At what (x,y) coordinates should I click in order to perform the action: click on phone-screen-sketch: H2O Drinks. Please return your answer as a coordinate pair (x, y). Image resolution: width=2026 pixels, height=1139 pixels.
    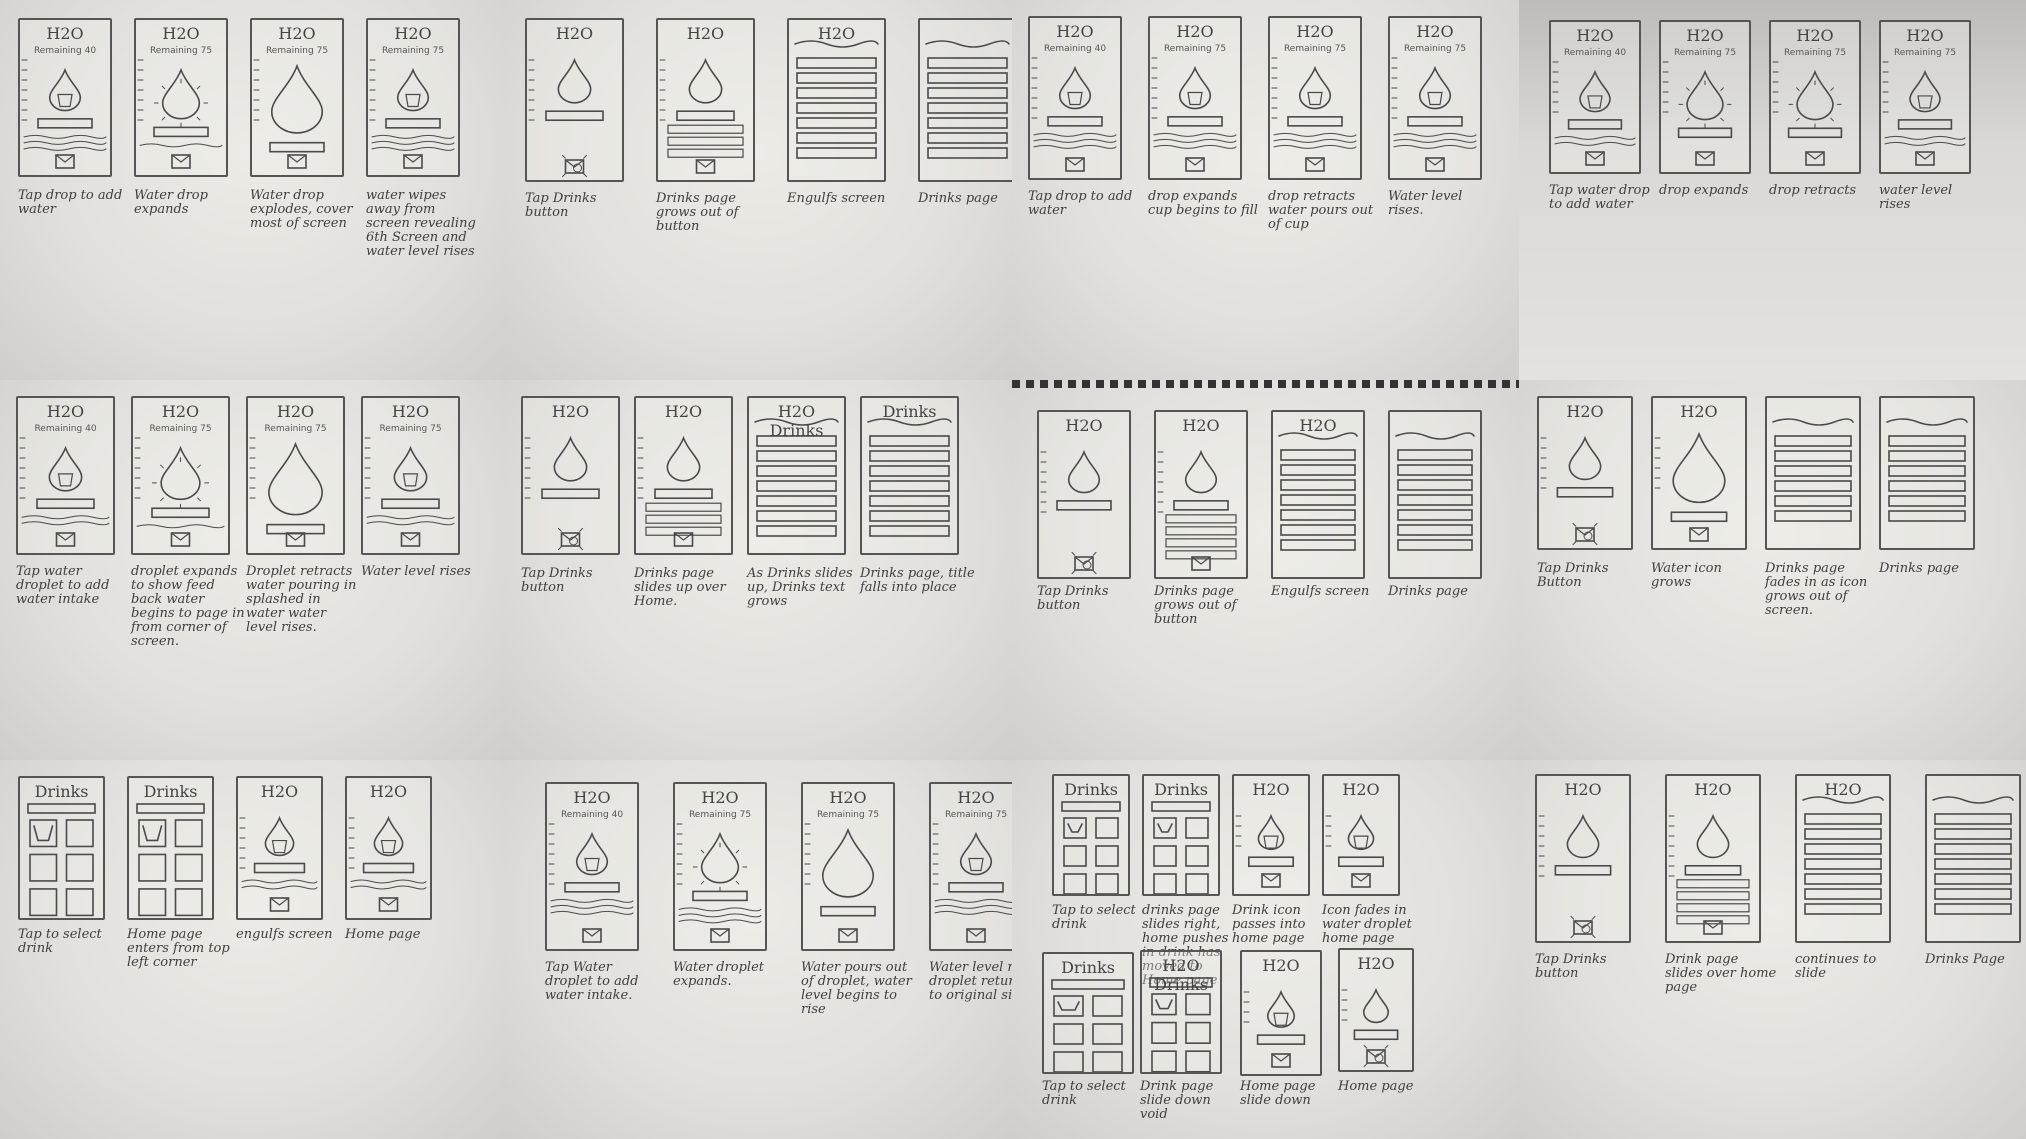
    Looking at the image, I should click on (1181, 1012).